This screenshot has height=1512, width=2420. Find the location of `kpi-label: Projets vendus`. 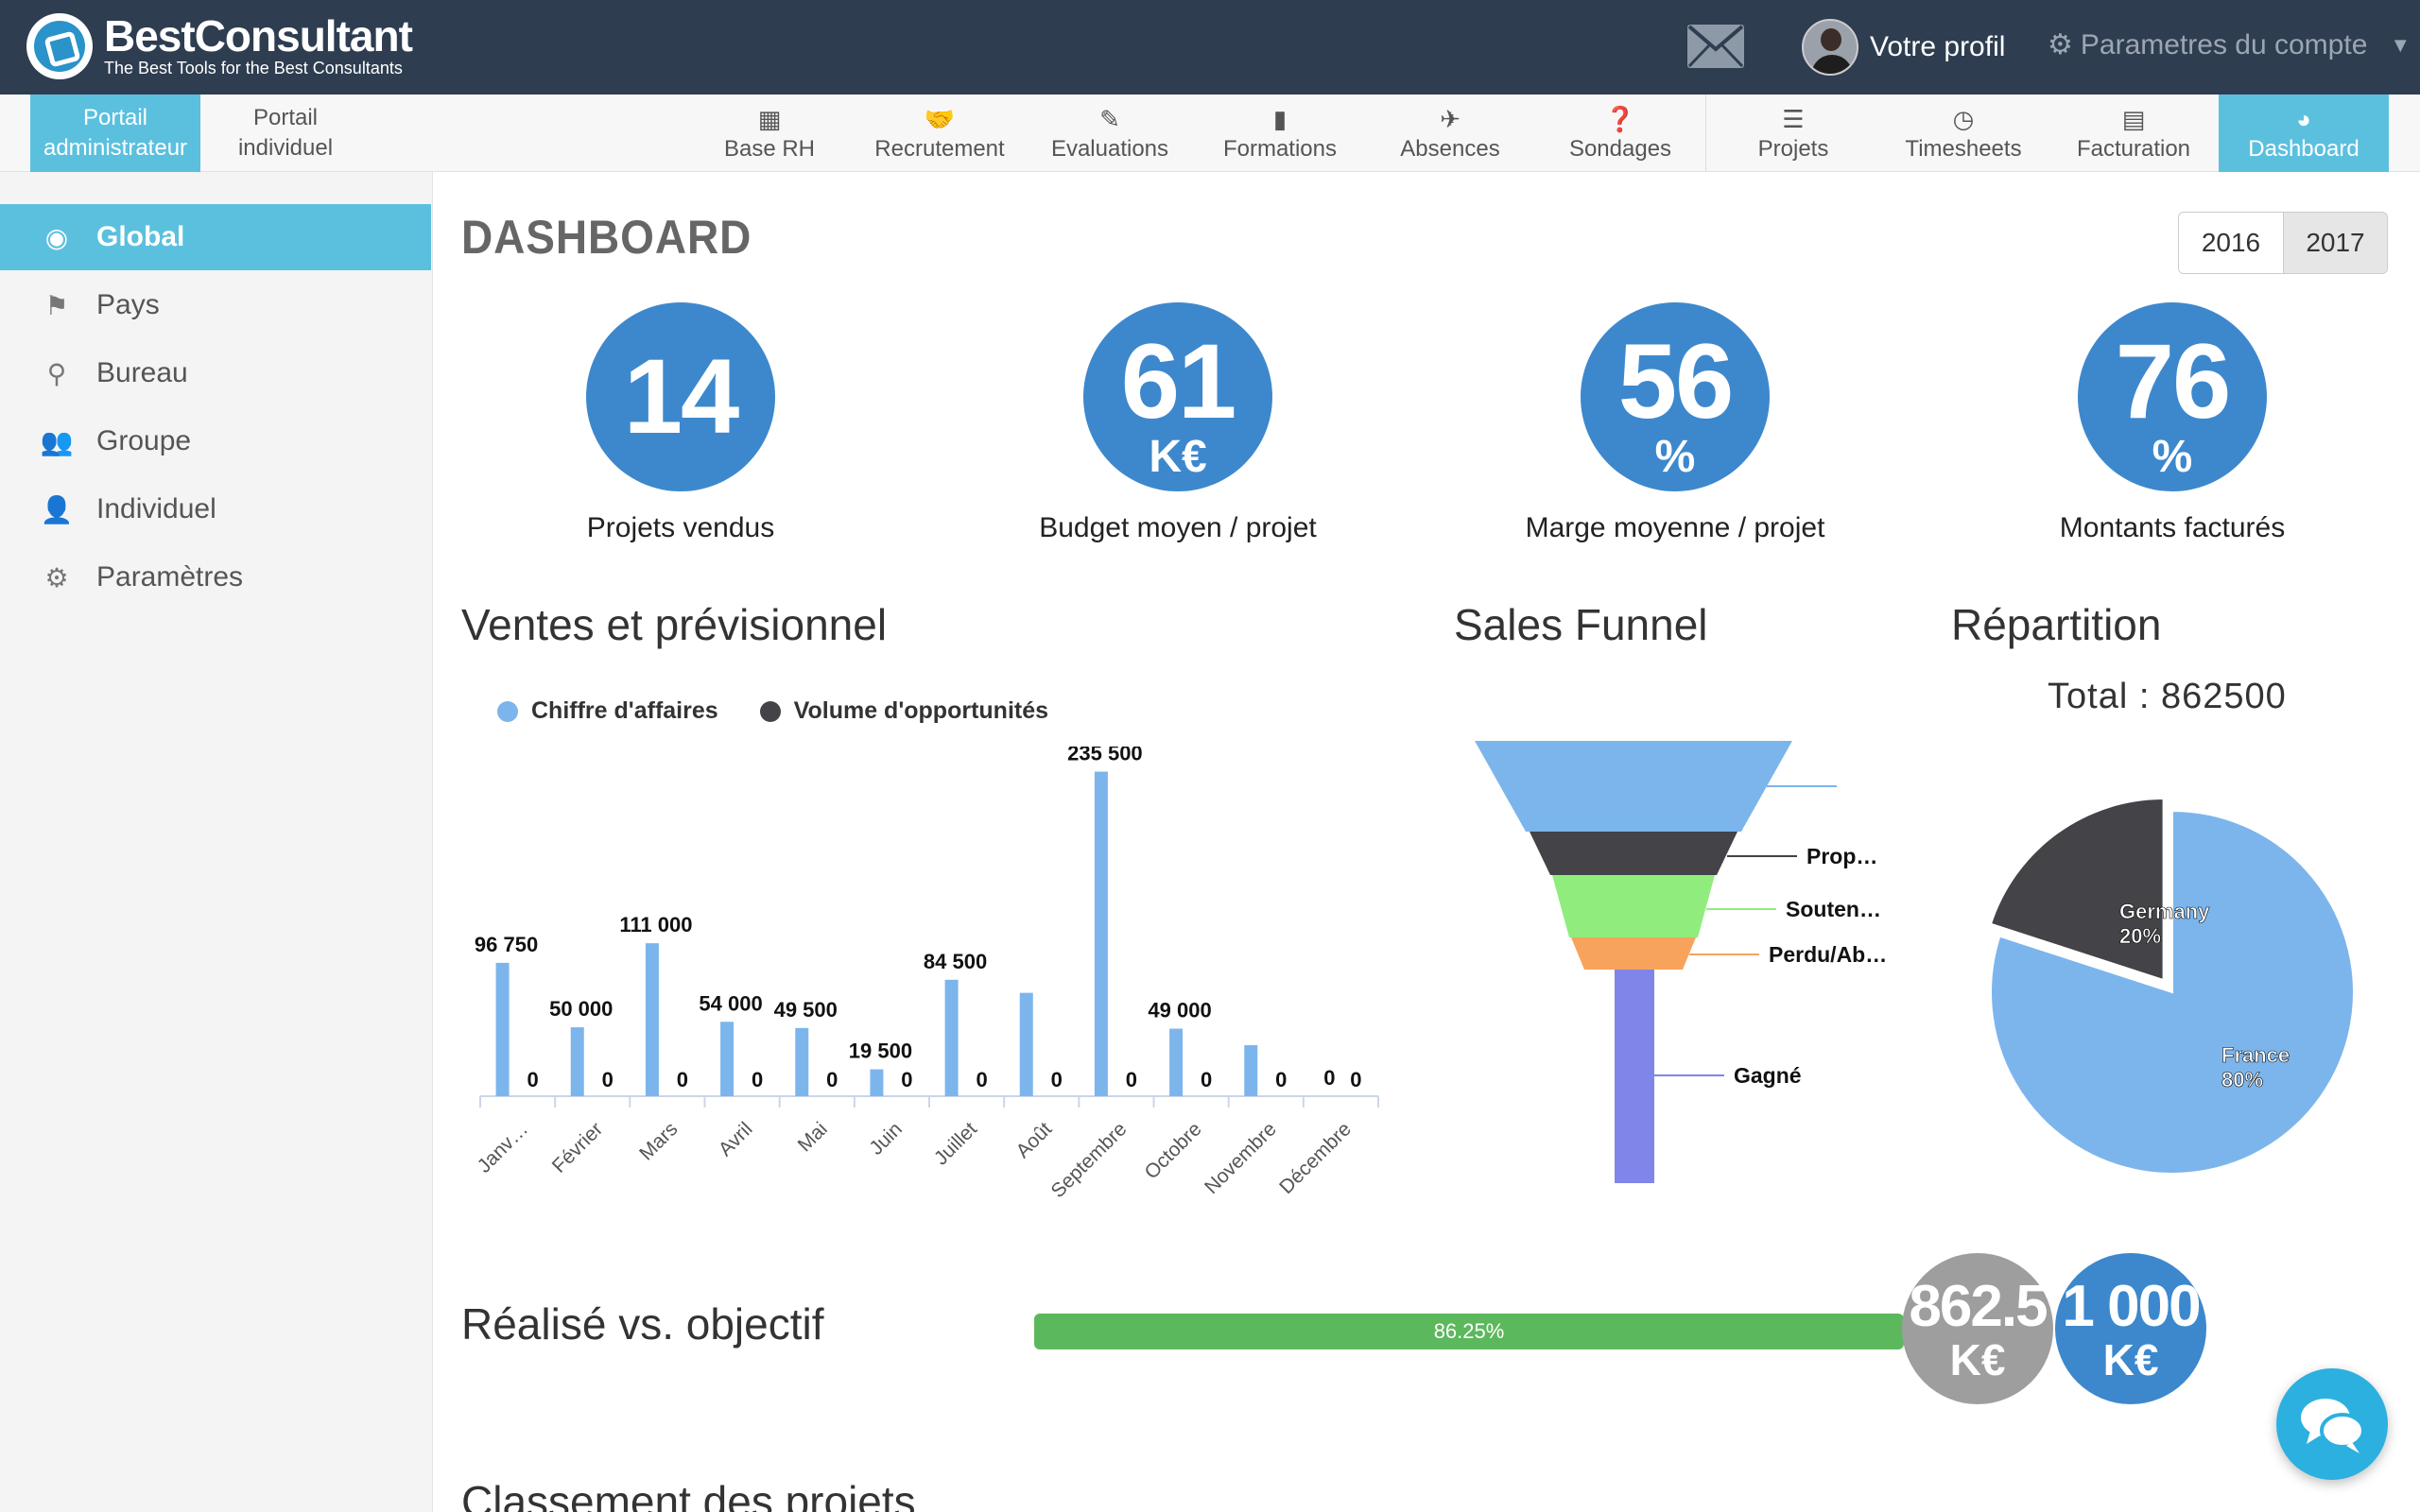

kpi-label: Projets vendus is located at coordinates (680, 527).